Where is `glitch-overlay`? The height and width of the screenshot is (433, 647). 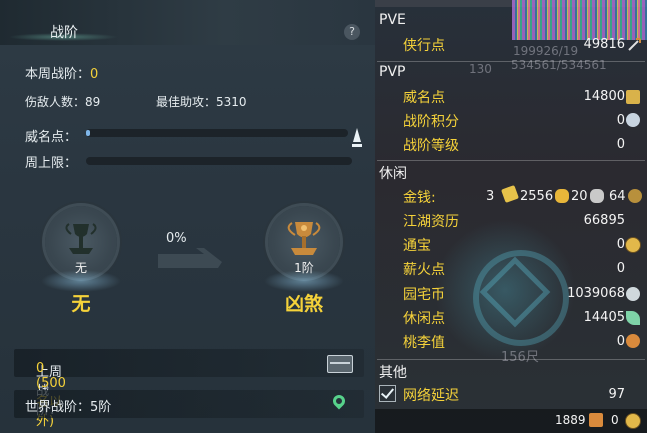 glitch-overlay is located at coordinates (579, 20).